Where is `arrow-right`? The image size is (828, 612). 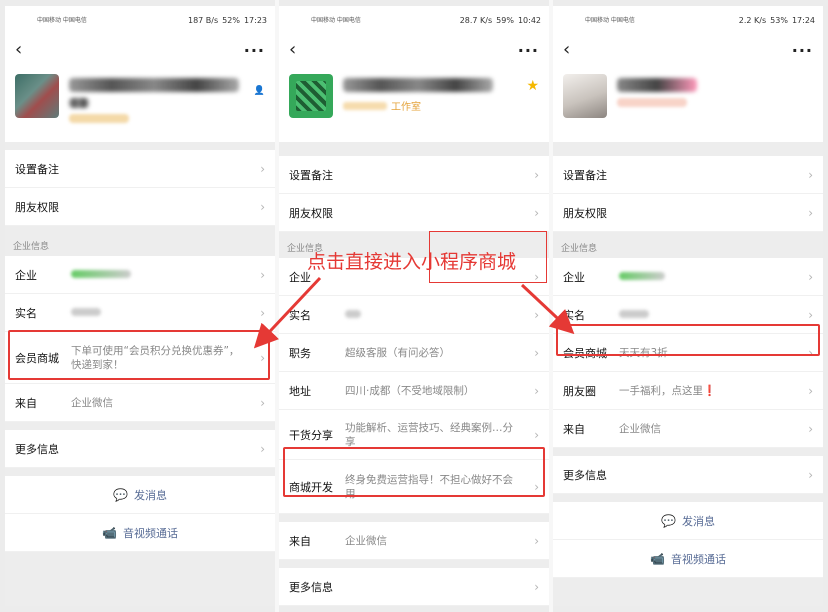 arrow-right is located at coordinates (547, 309).